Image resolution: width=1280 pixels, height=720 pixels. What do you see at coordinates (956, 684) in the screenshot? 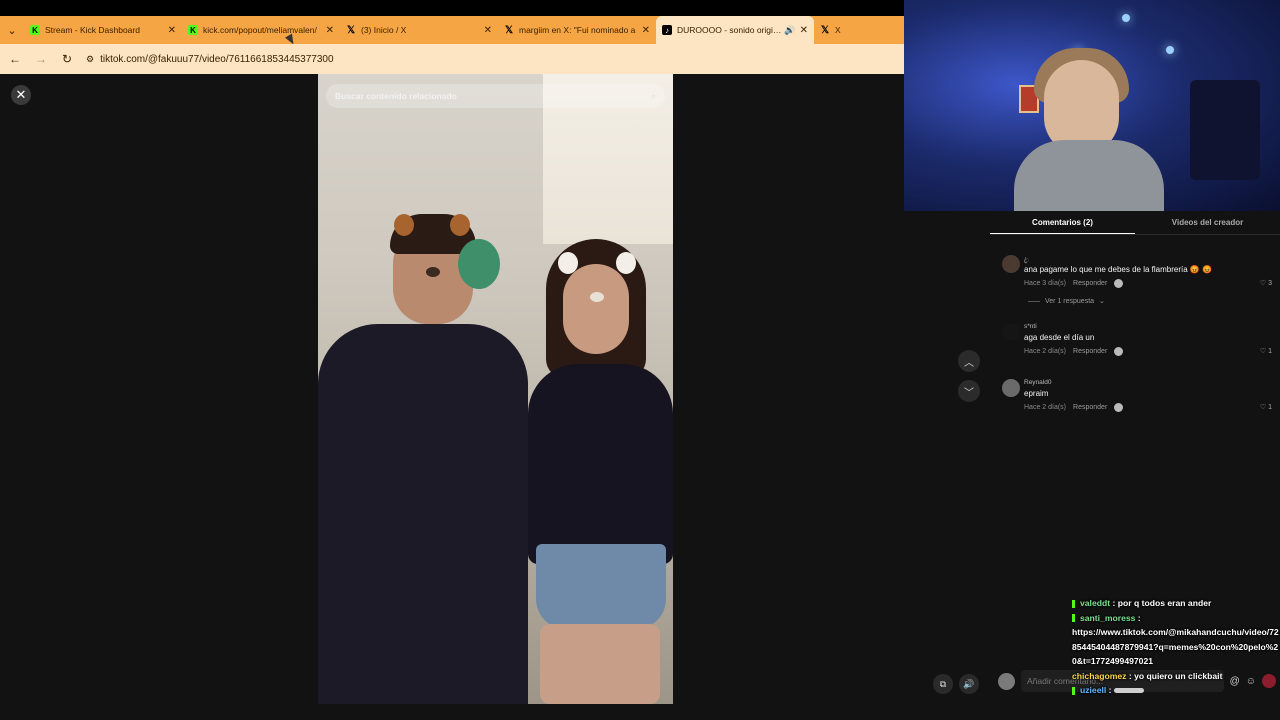
I see `video-controls: ⧉ 🔊` at bounding box center [956, 684].